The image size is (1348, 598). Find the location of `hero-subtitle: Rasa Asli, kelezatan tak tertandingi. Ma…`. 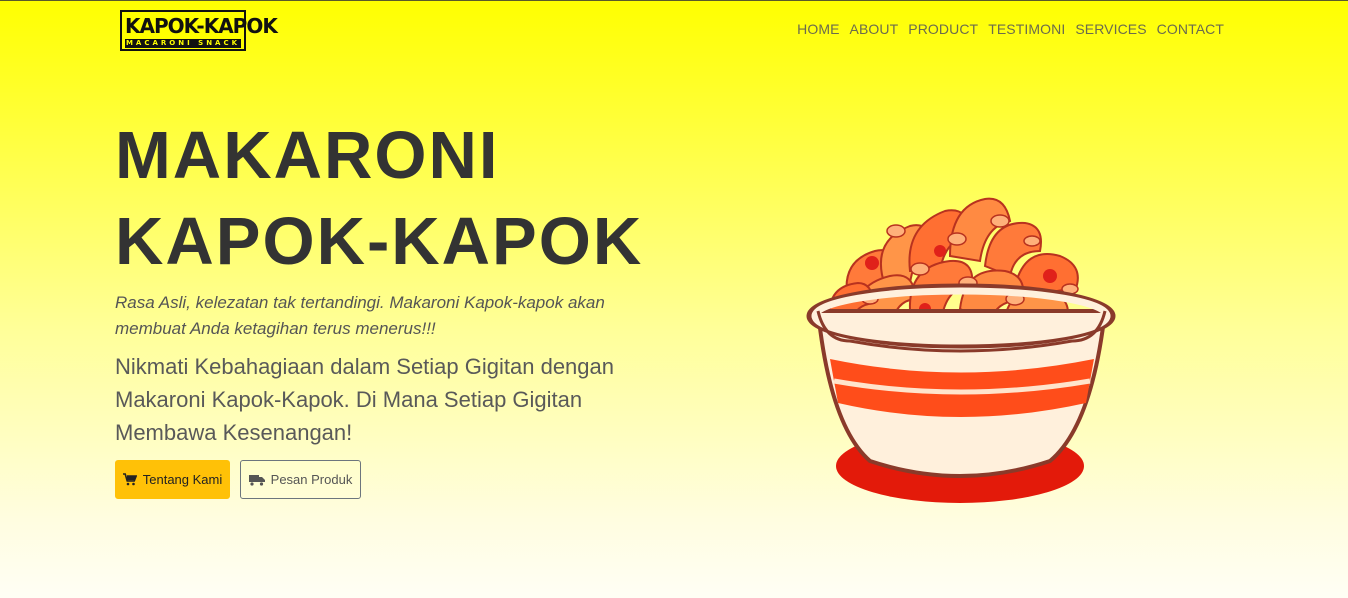

hero-subtitle: Rasa Asli, kelezatan tak tertandingi. Ma… is located at coordinates (360, 315).